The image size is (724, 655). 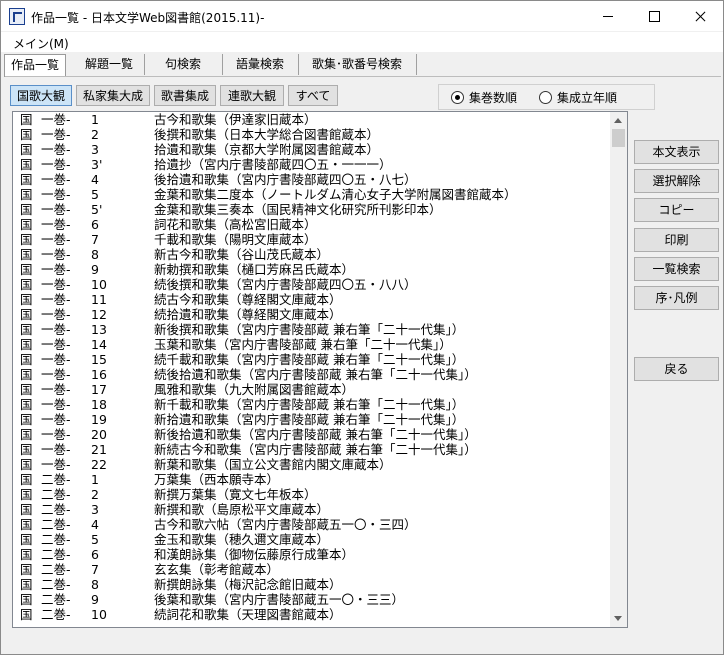 I want to click on close-icon, so click(x=700, y=16).